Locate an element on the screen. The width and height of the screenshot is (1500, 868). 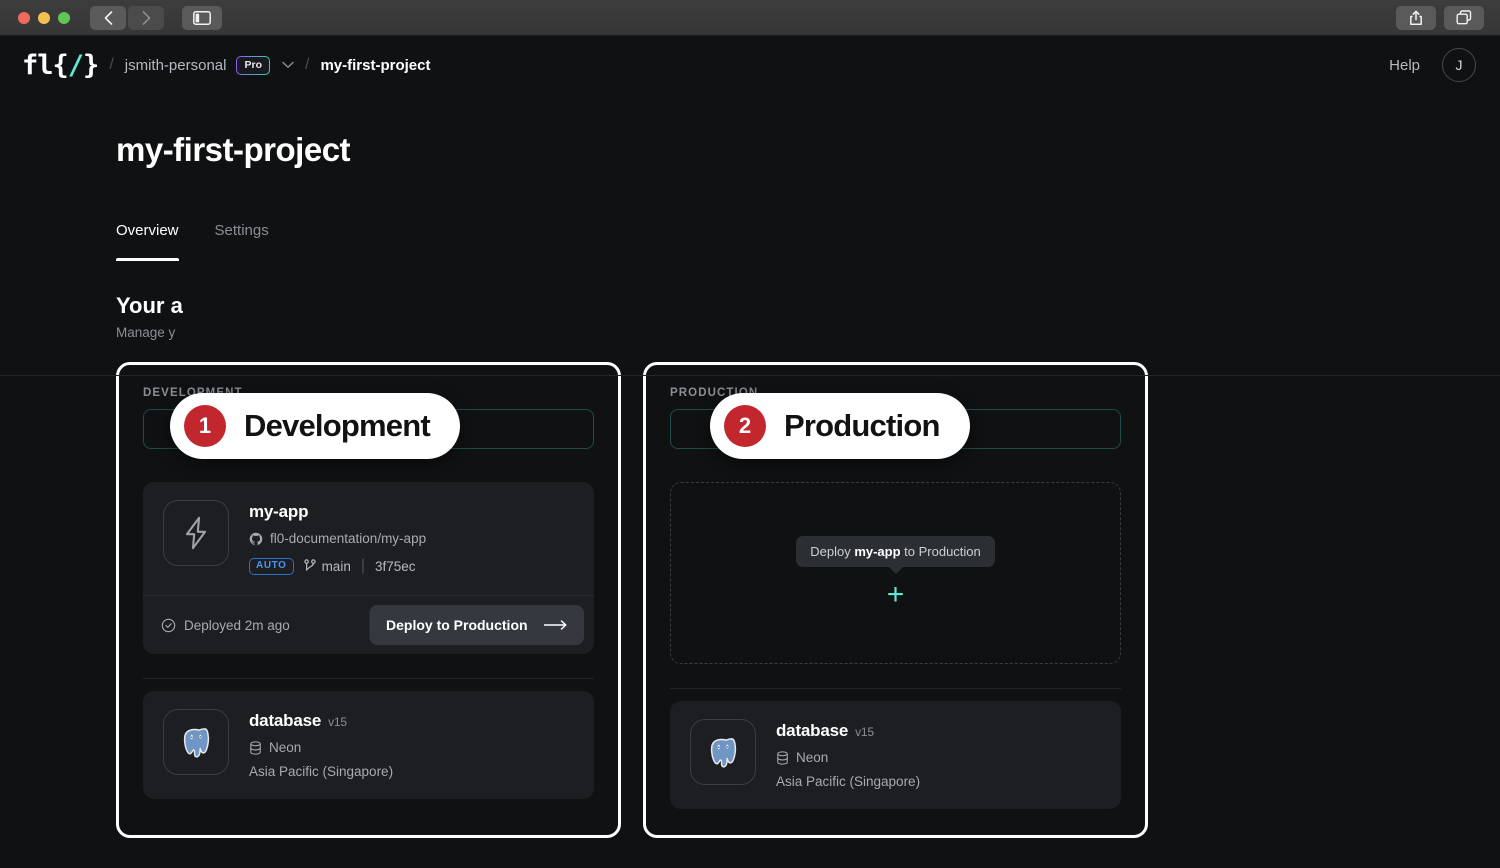
forward-button is located at coordinates (146, 17).